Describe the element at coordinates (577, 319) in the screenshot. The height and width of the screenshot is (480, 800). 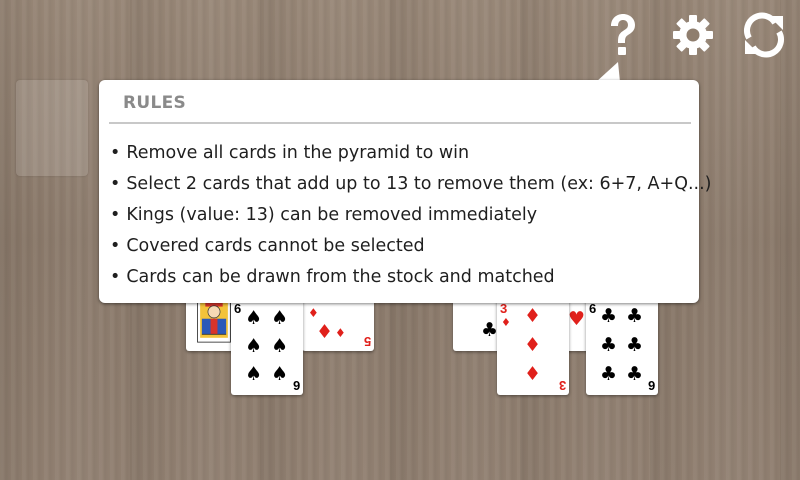
I see `suit-heart-icon: ♥` at that location.